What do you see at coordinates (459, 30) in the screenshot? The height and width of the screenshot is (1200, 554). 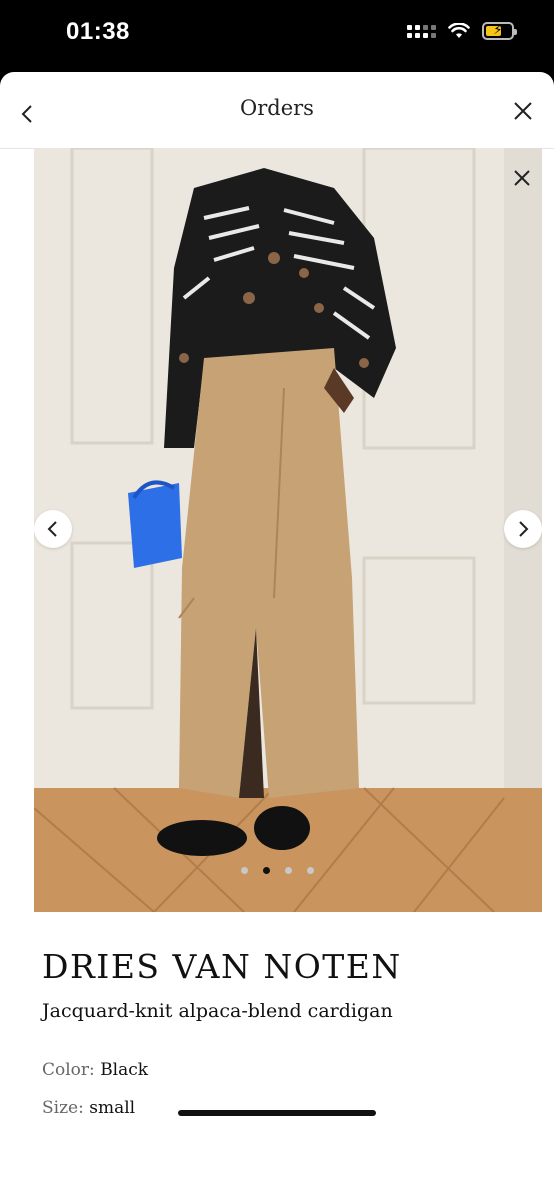 I see `wifi-icon` at bounding box center [459, 30].